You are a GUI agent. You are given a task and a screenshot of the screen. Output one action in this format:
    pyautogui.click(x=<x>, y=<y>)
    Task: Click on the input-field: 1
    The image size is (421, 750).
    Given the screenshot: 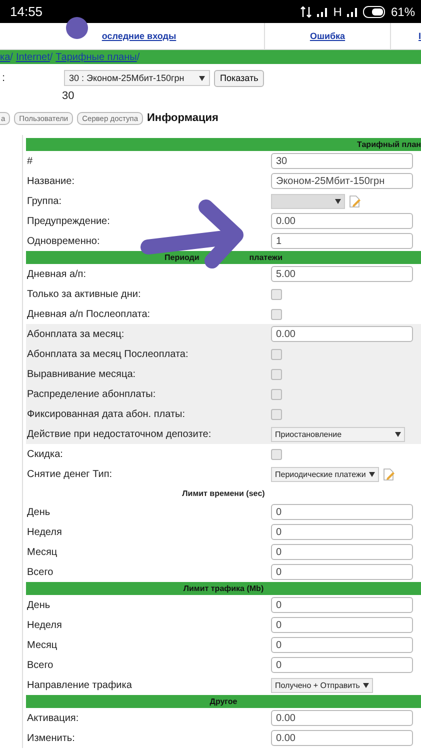 What is the action you would take?
    pyautogui.click(x=342, y=241)
    